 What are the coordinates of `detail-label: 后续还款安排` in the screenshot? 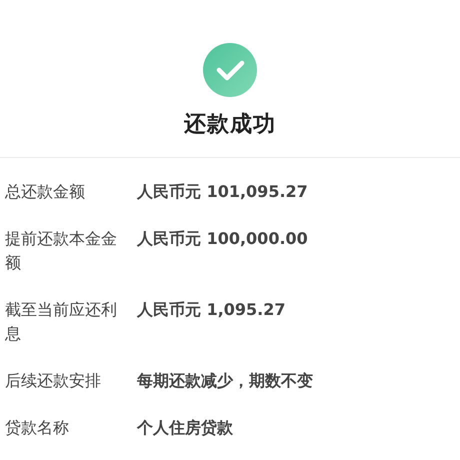 It's located at (53, 381).